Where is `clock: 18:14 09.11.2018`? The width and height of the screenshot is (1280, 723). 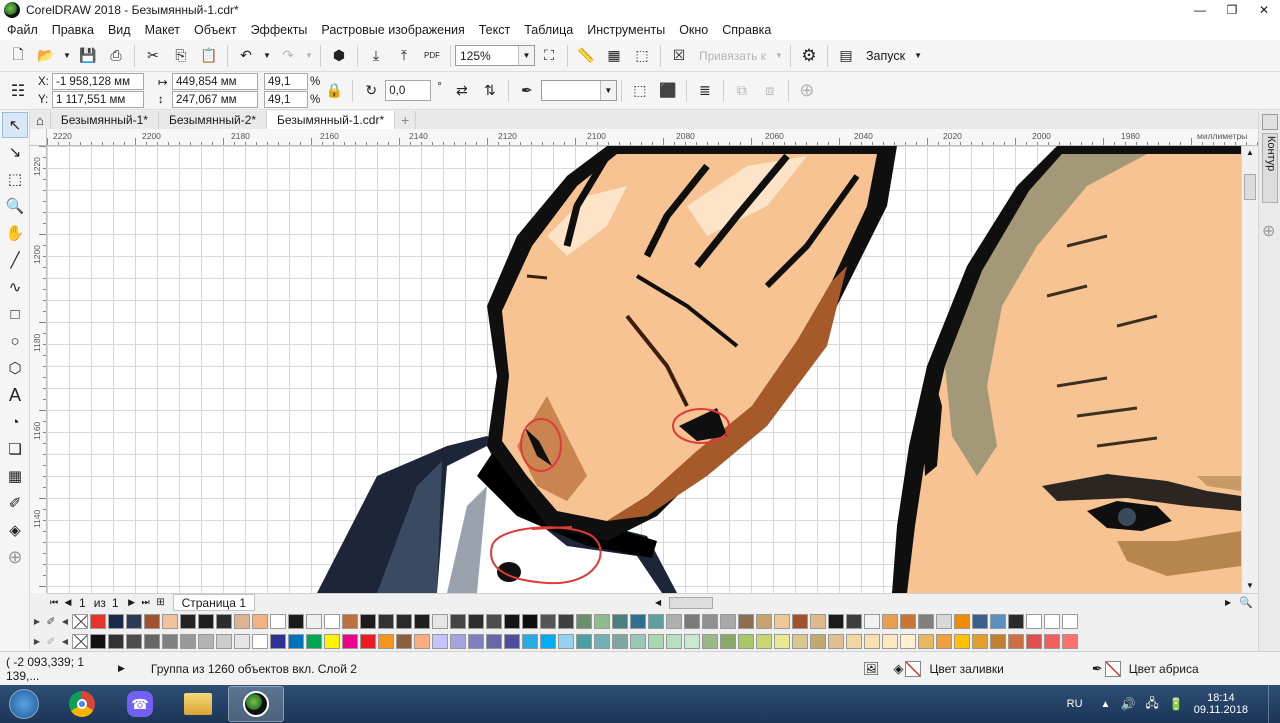 clock: 18:14 09.11.2018 is located at coordinates (1221, 704).